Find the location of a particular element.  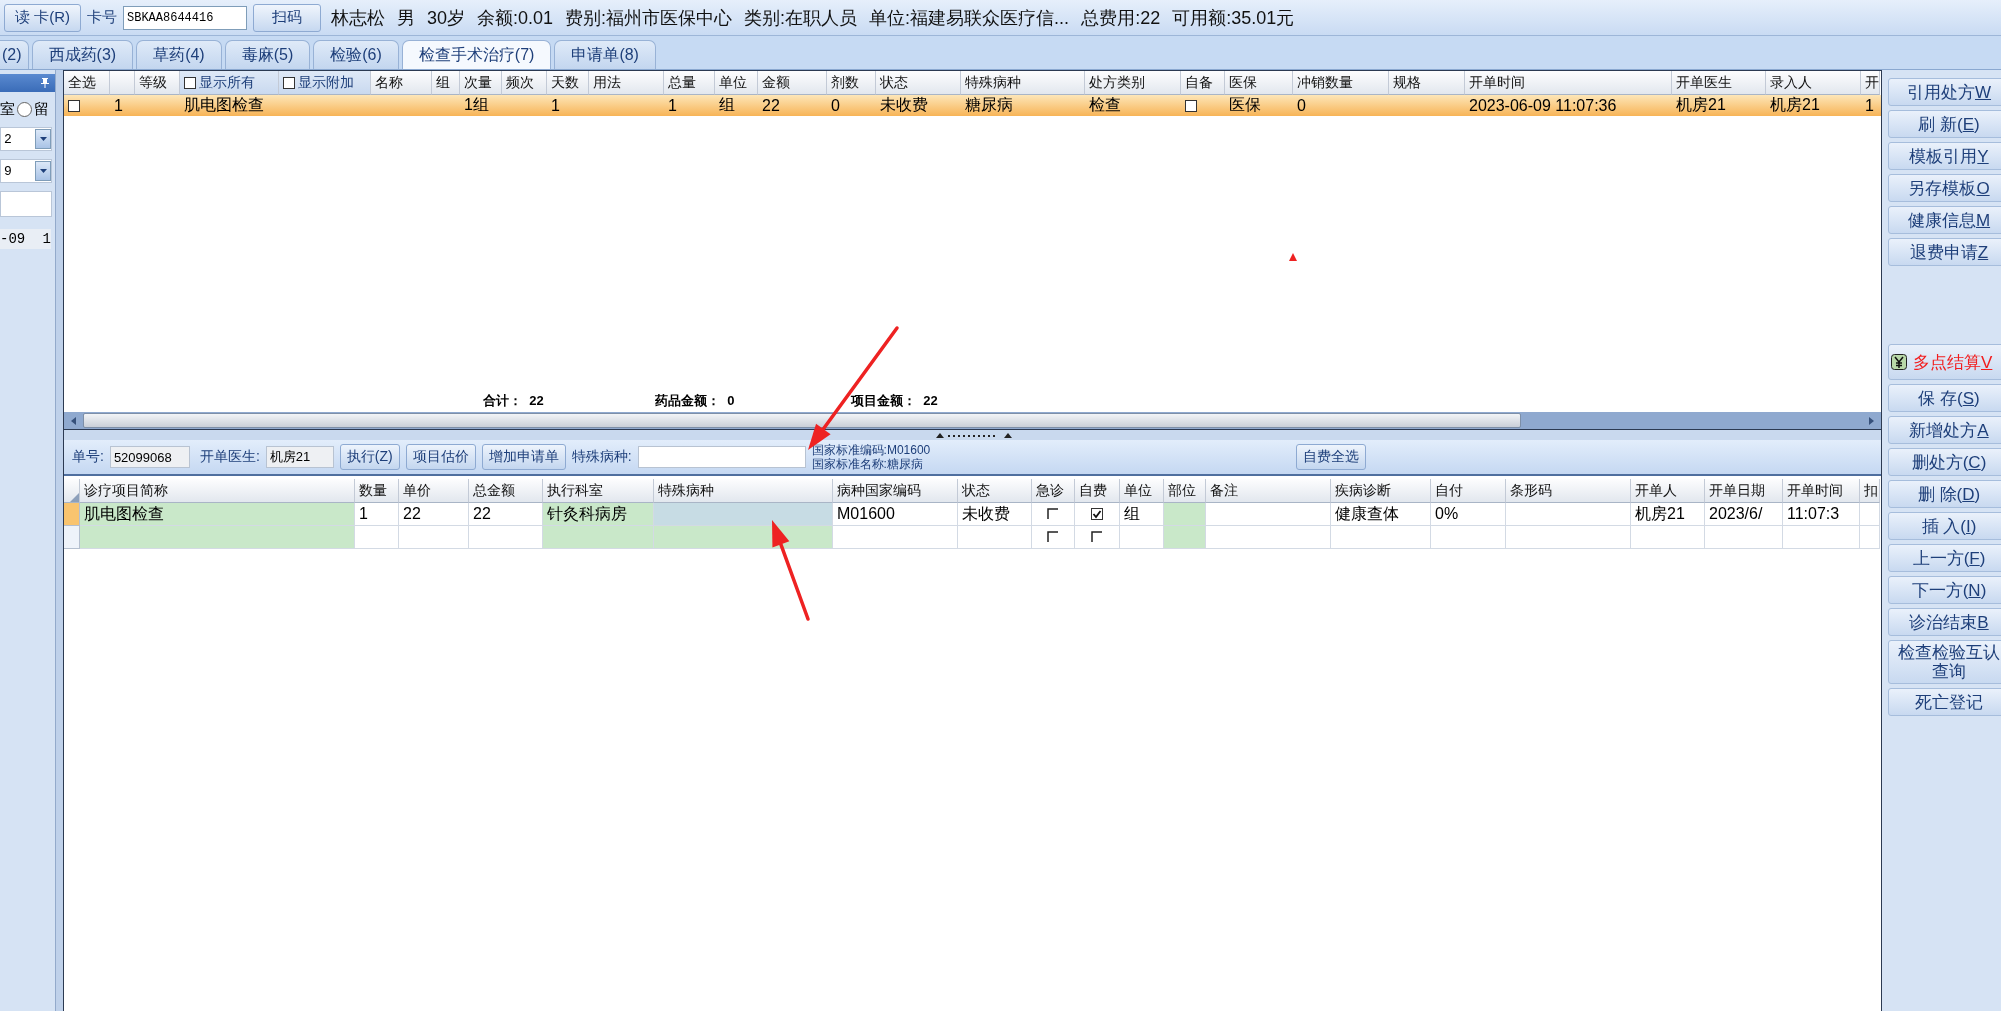

column-header: 金额 is located at coordinates (792, 83).